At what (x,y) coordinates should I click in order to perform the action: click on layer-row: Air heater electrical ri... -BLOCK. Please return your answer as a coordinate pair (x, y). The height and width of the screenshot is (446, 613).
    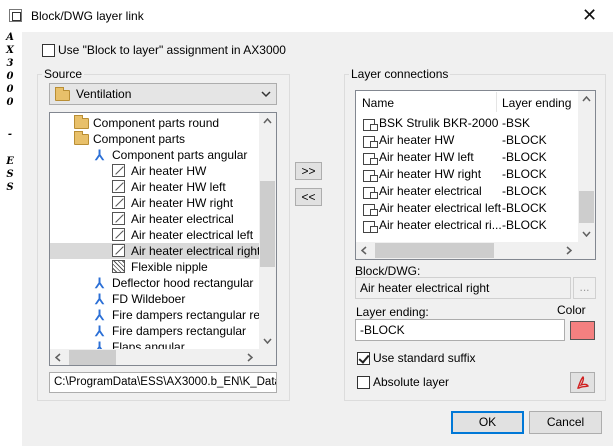
    Looking at the image, I should click on (467, 225).